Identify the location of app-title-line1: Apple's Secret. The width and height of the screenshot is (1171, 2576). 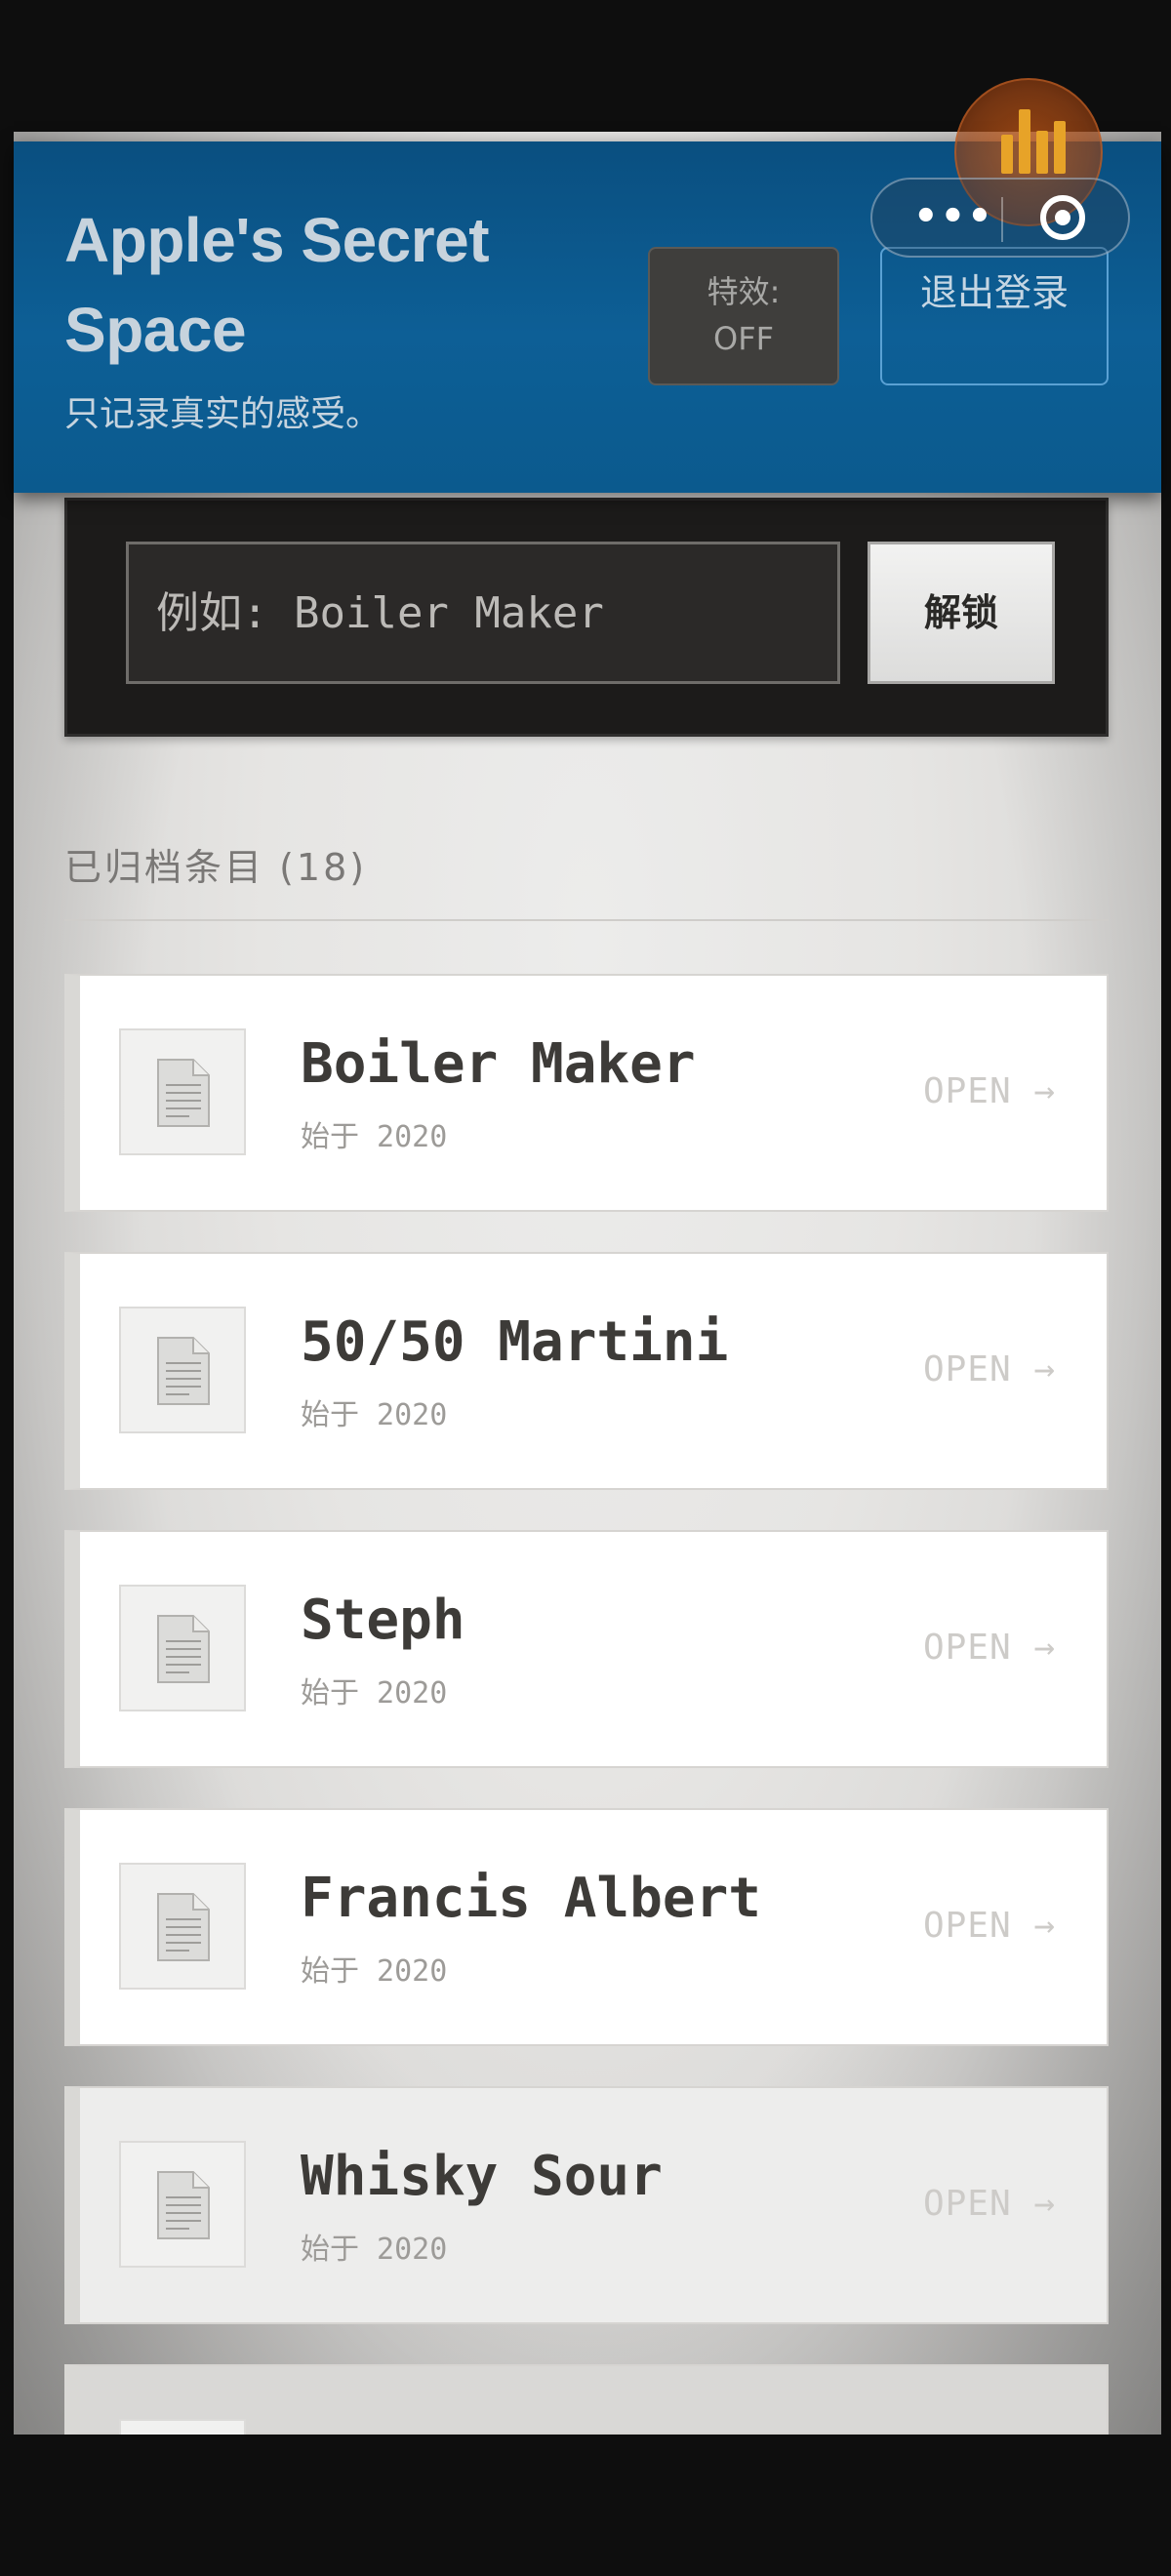
(277, 240).